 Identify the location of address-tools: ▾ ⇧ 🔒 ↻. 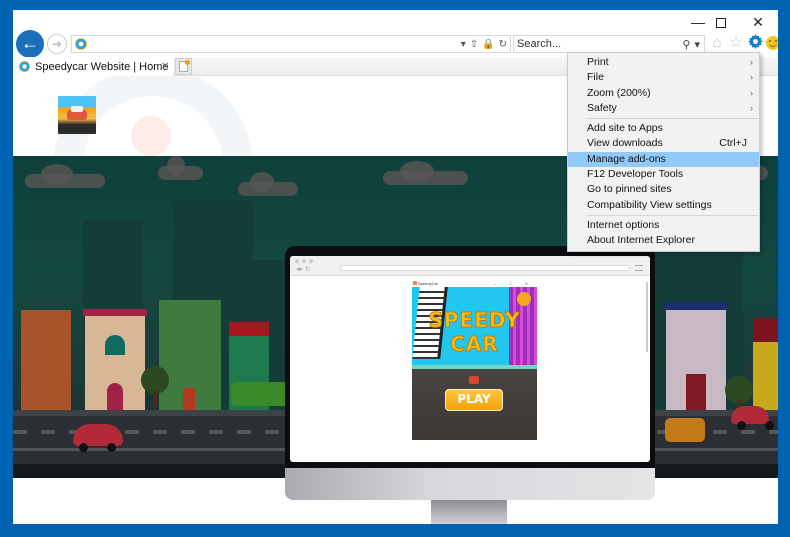
(484, 44).